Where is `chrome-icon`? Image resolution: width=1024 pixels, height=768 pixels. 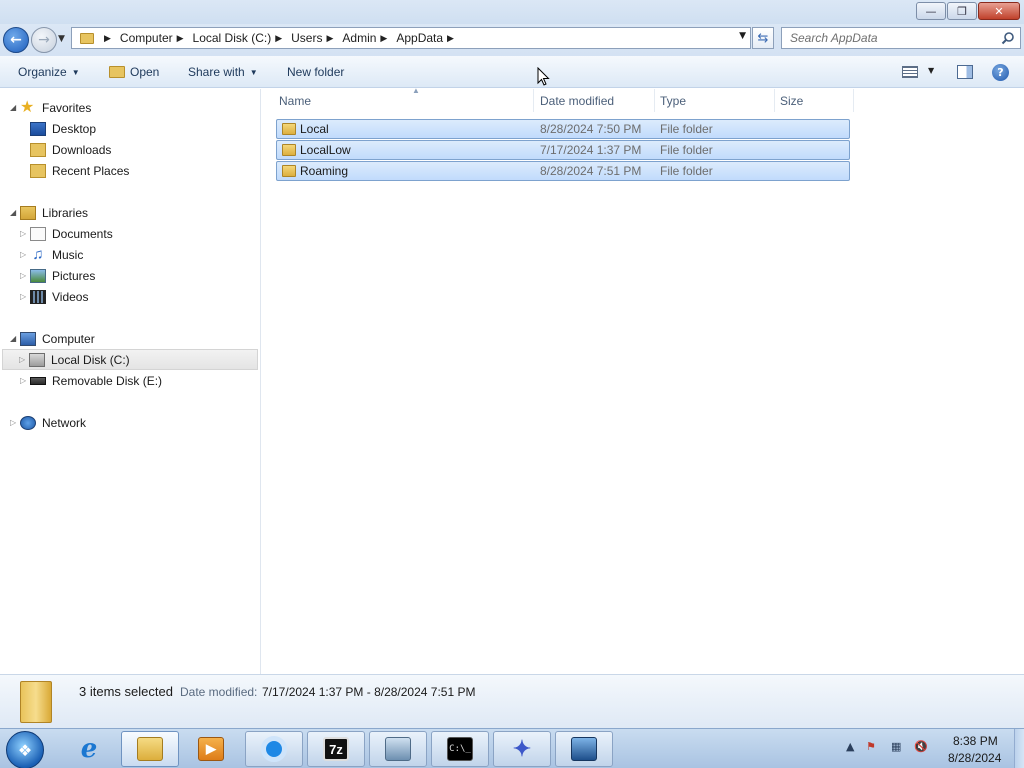
chrome-icon is located at coordinates (274, 749).